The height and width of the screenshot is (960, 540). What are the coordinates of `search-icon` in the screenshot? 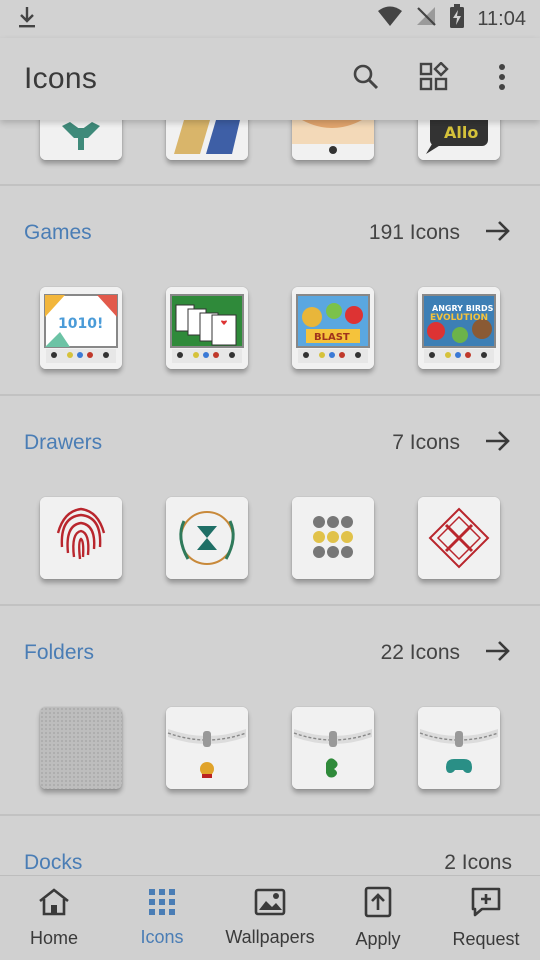 It's located at (366, 79).